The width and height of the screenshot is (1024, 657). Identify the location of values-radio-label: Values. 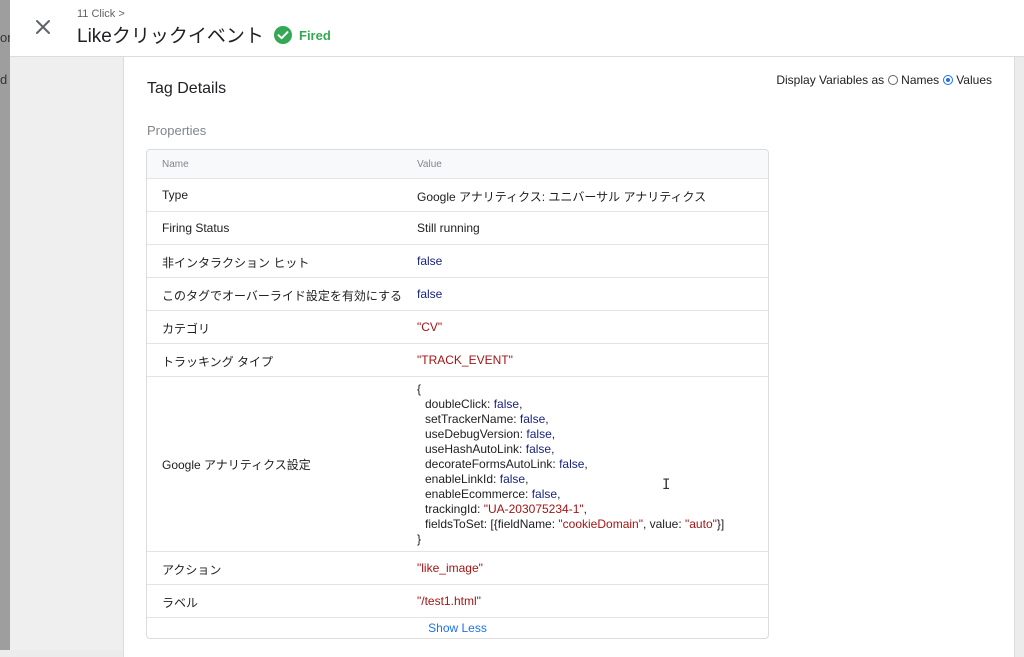
(974, 80).